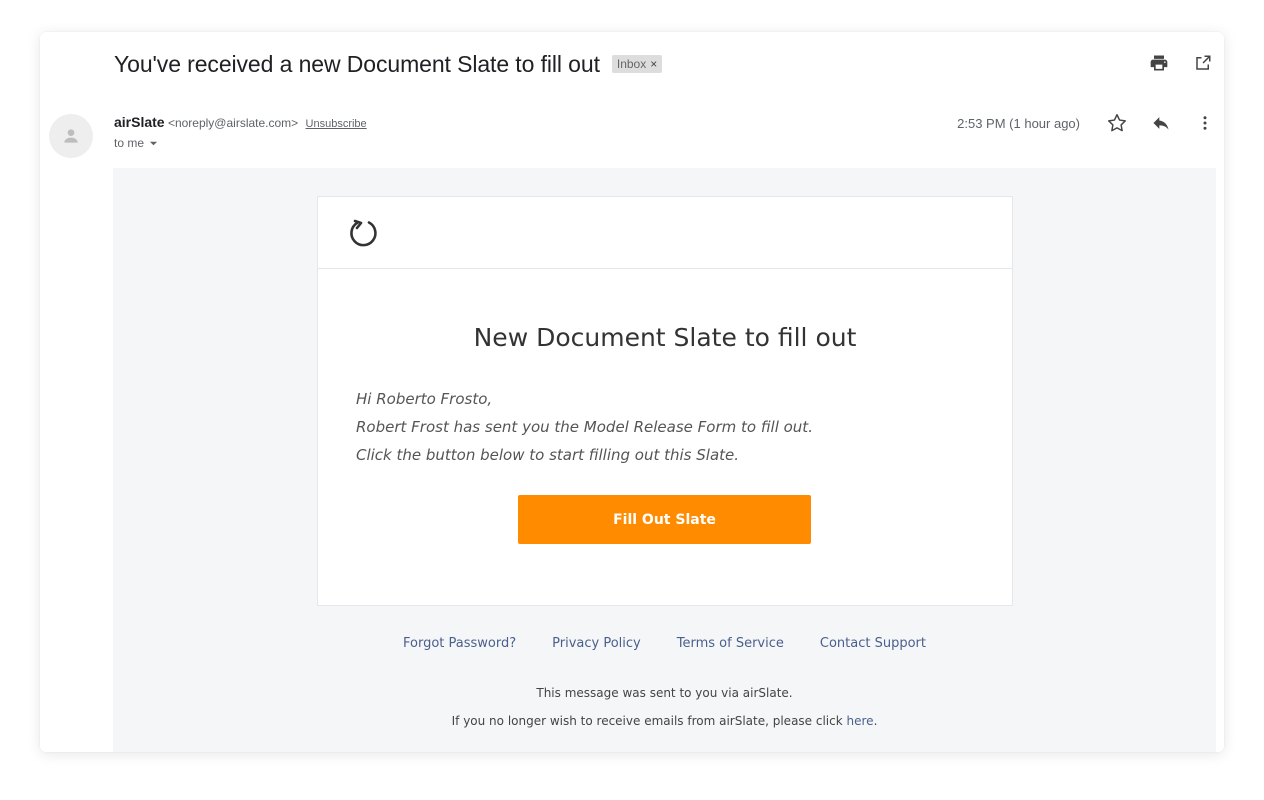  What do you see at coordinates (875, 721) in the screenshot?
I see `footer-note-suffix: .` at bounding box center [875, 721].